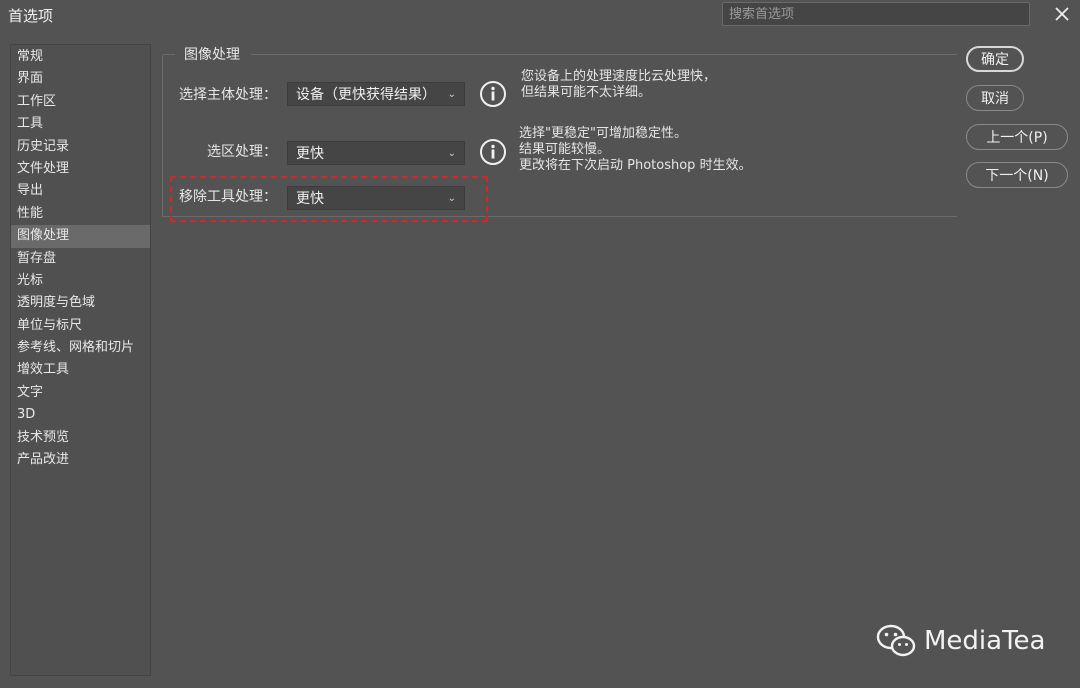  I want to click on sidebar-item-history: 历史记录, so click(80, 147).